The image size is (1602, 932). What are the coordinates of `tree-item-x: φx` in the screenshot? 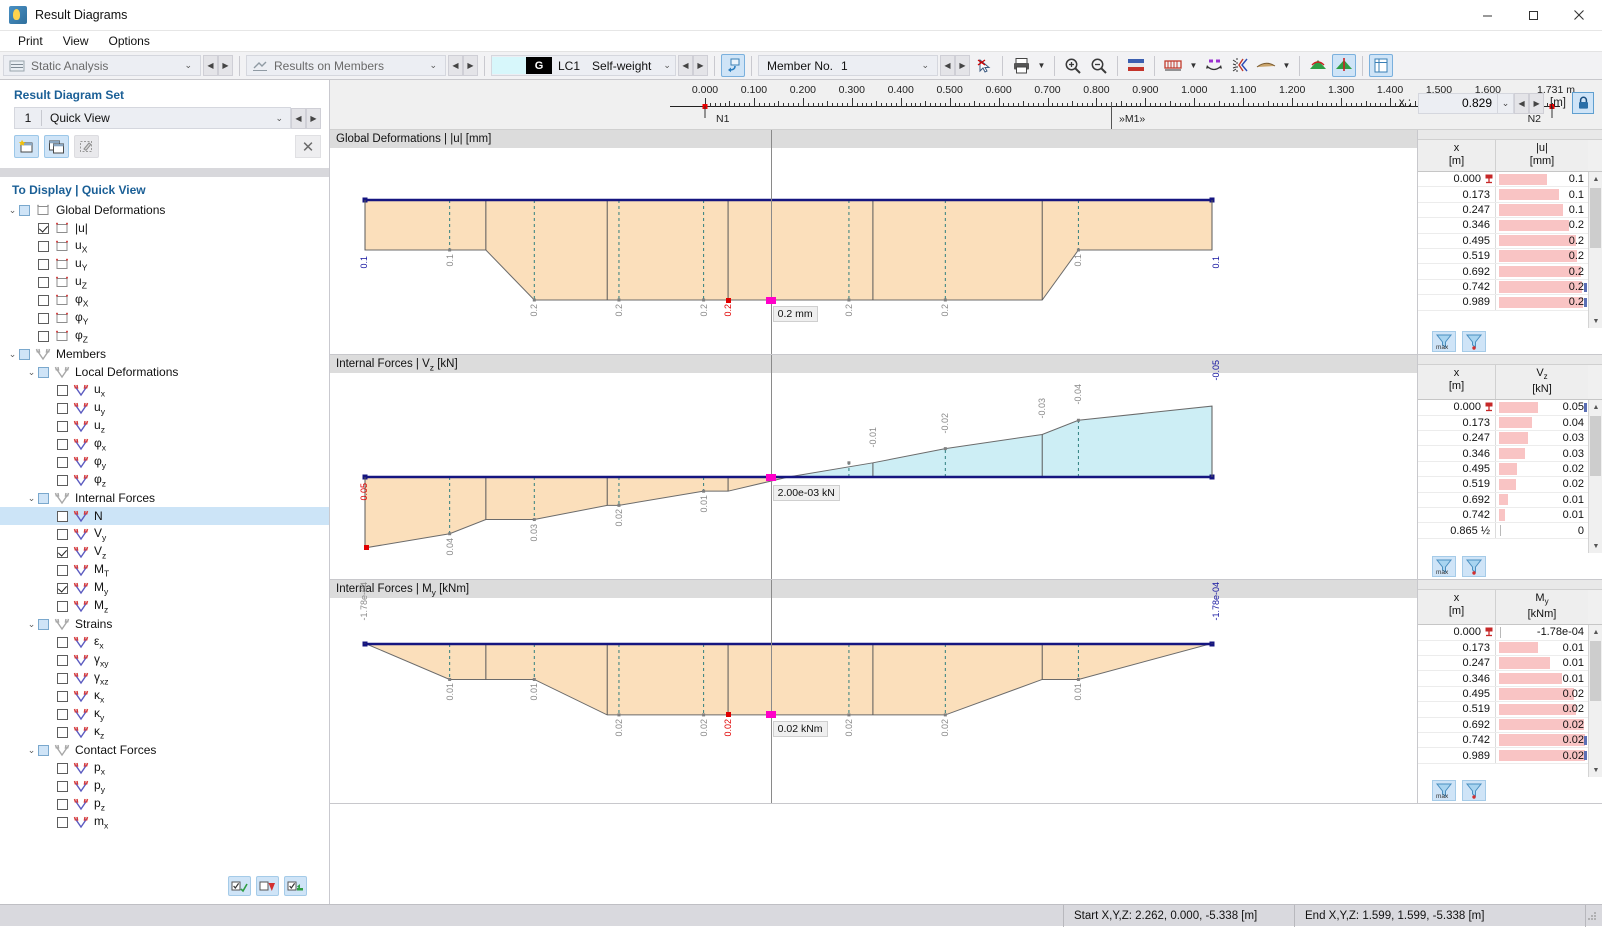 It's located at (164, 444).